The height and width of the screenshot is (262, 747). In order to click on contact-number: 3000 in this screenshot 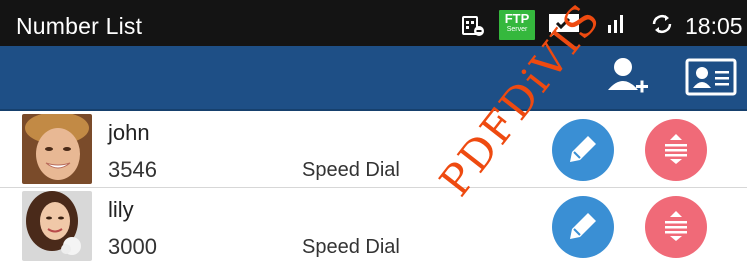, I will do `click(132, 246)`.